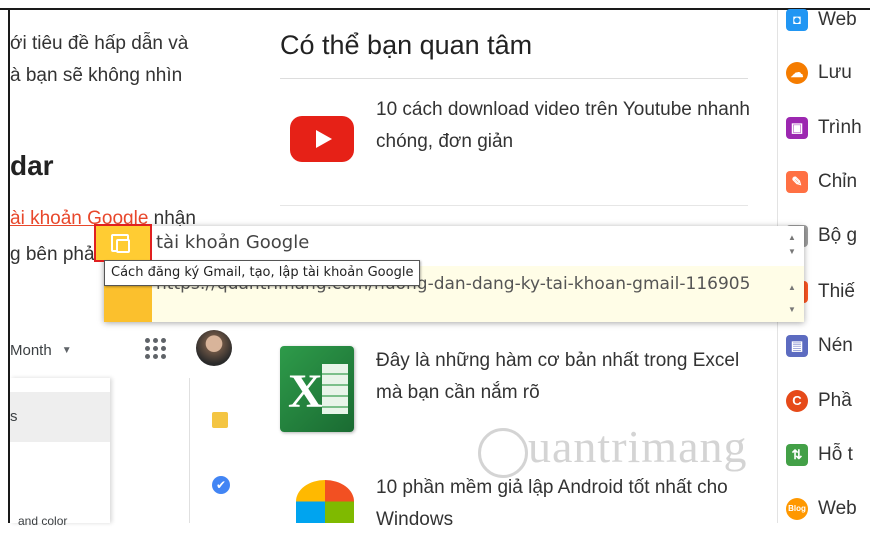 Image resolution: width=870 pixels, height=536 pixels. I want to click on article-heading: dar, so click(32, 165).